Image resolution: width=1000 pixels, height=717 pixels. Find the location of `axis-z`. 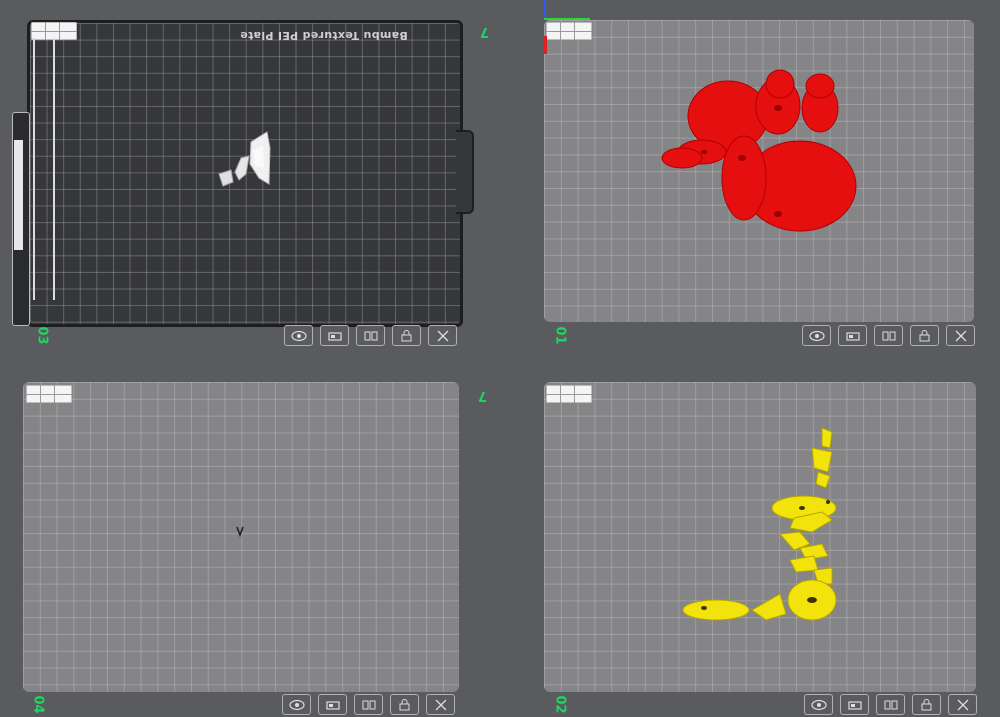

axis-z is located at coordinates (545, 45).